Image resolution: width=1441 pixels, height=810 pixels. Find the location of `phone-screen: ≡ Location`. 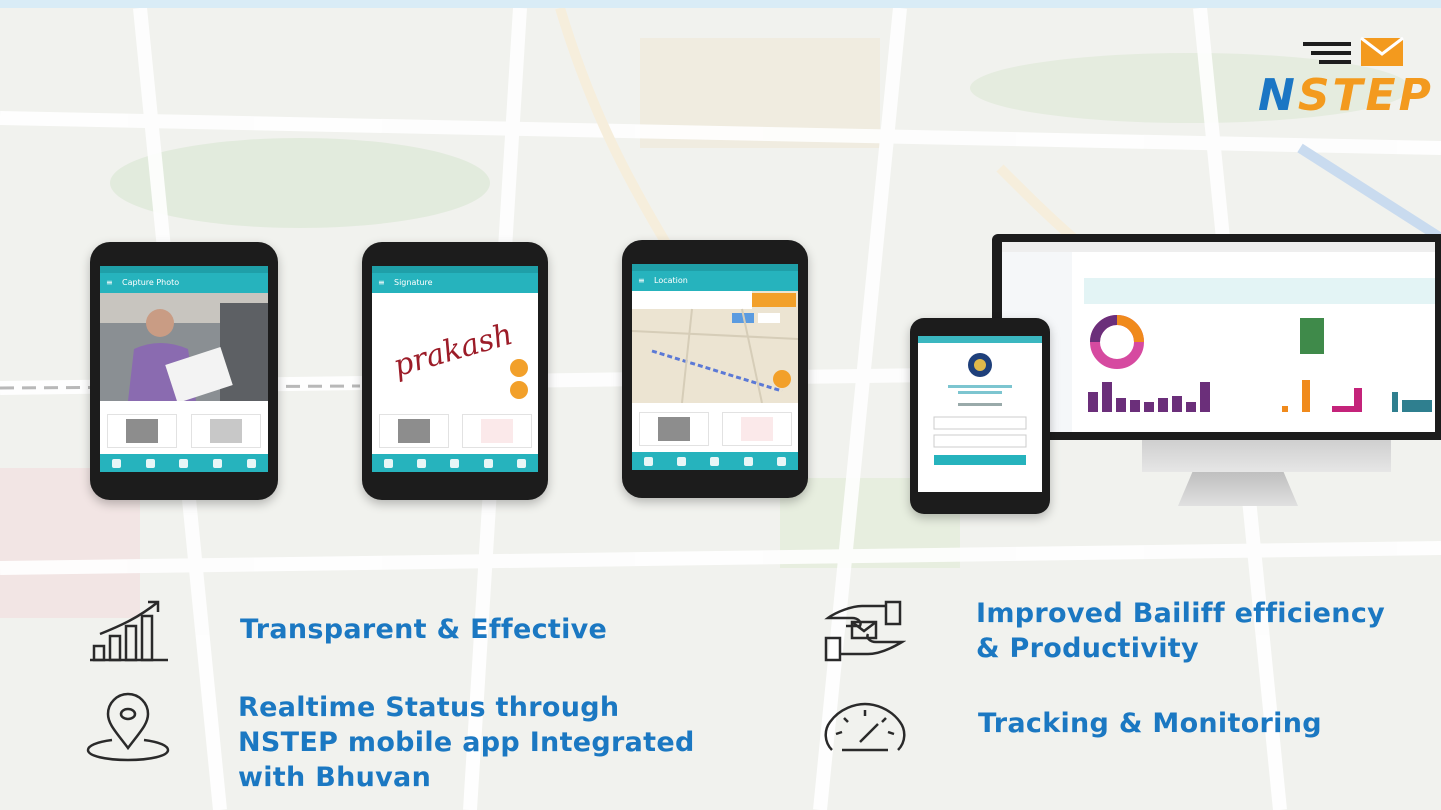

phone-screen: ≡ Location is located at coordinates (715, 367).